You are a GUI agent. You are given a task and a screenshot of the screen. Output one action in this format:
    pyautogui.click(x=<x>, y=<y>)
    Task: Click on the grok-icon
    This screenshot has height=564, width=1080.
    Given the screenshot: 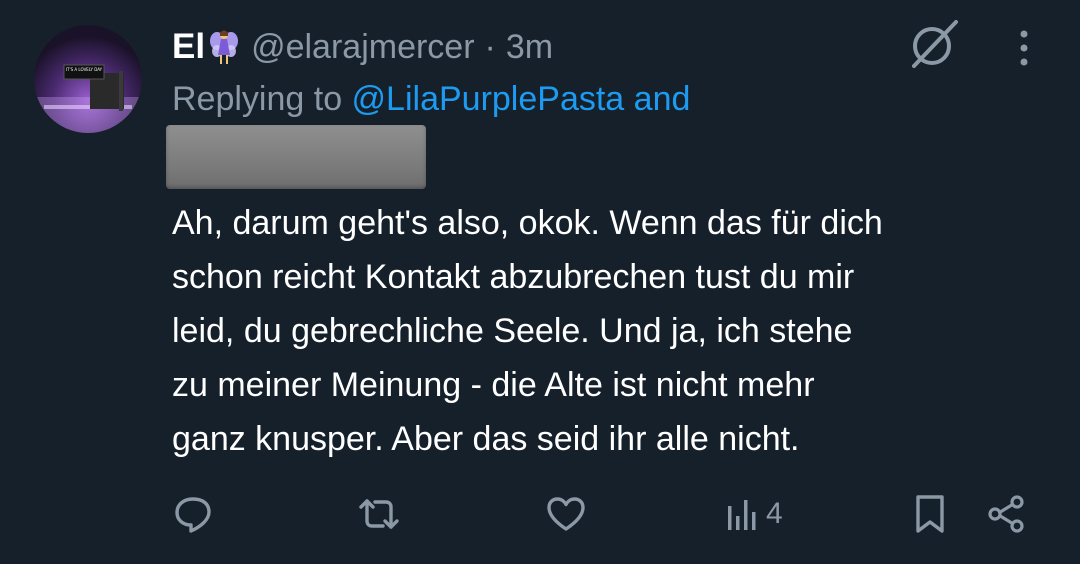 What is the action you would take?
    pyautogui.click(x=934, y=44)
    